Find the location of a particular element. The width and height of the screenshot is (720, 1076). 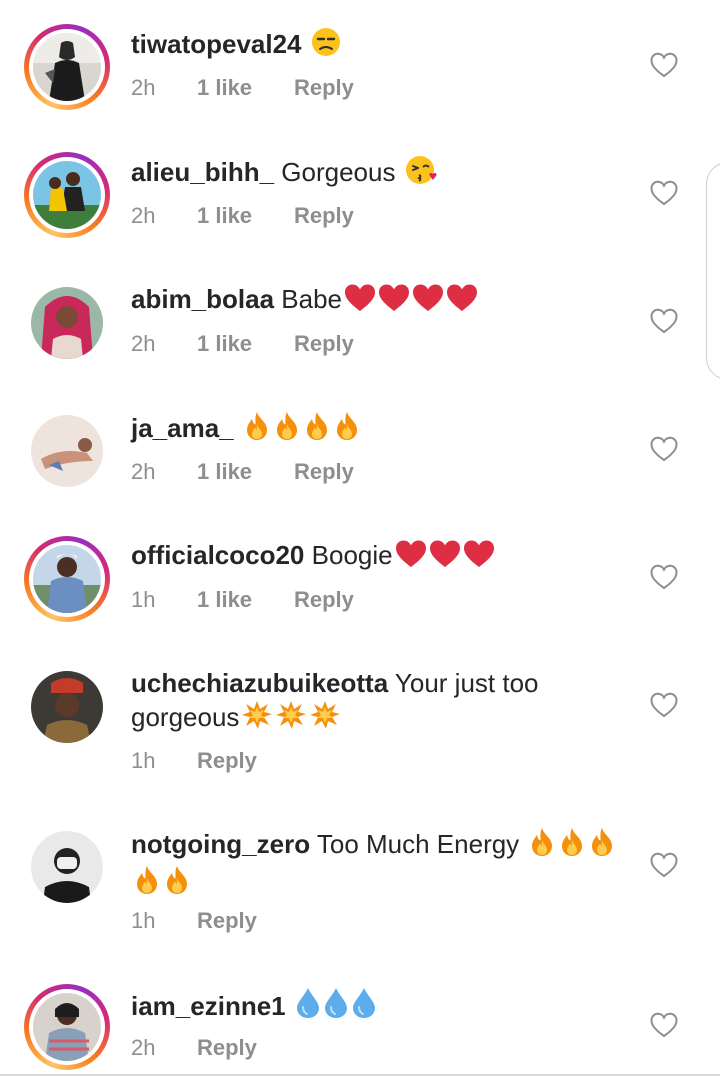

comment-username: iam_ezinne1 is located at coordinates (208, 1006).